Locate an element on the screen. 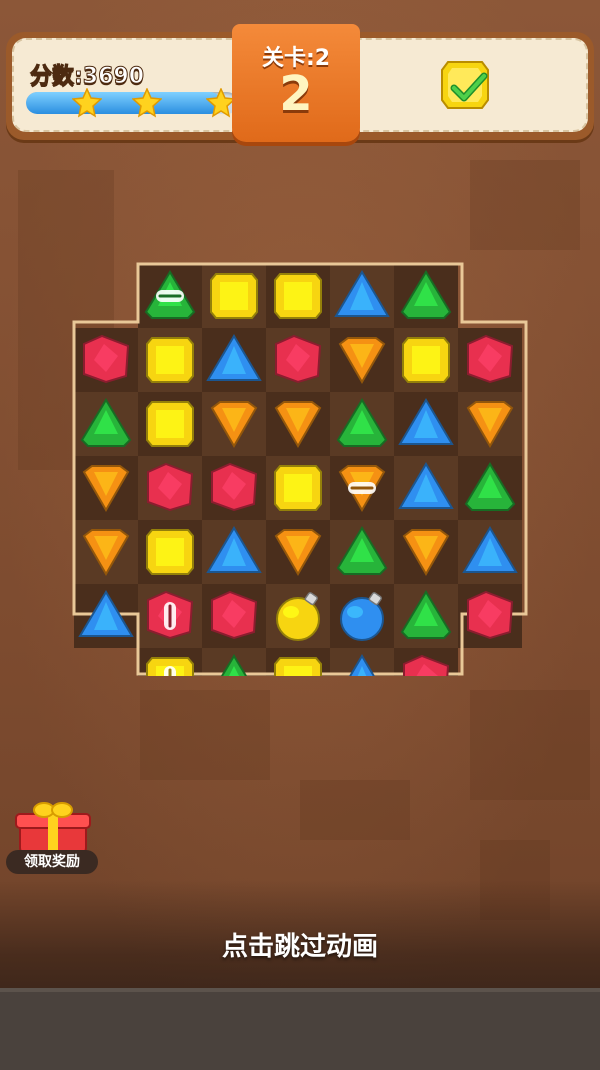 This screenshot has width=600, height=1070. level-badge: 关卡:2 2 is located at coordinates (296, 83).